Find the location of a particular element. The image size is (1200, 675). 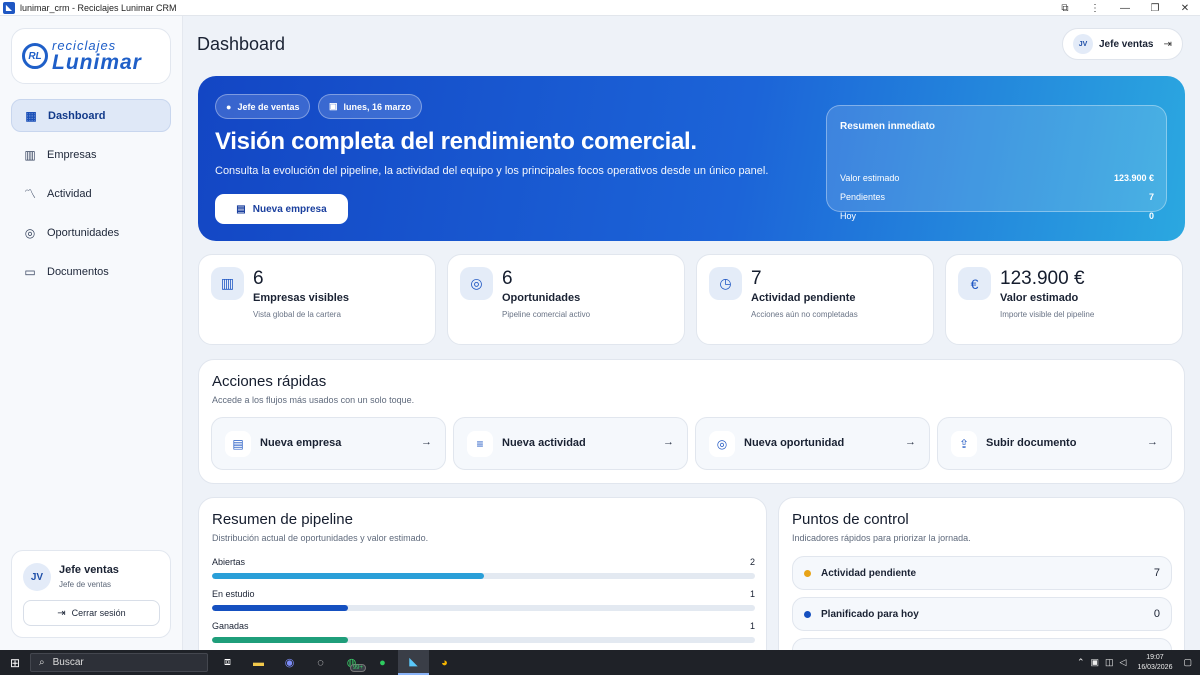

sidebar-item-oportunidades: ◎ Oportunidades is located at coordinates (91, 232).